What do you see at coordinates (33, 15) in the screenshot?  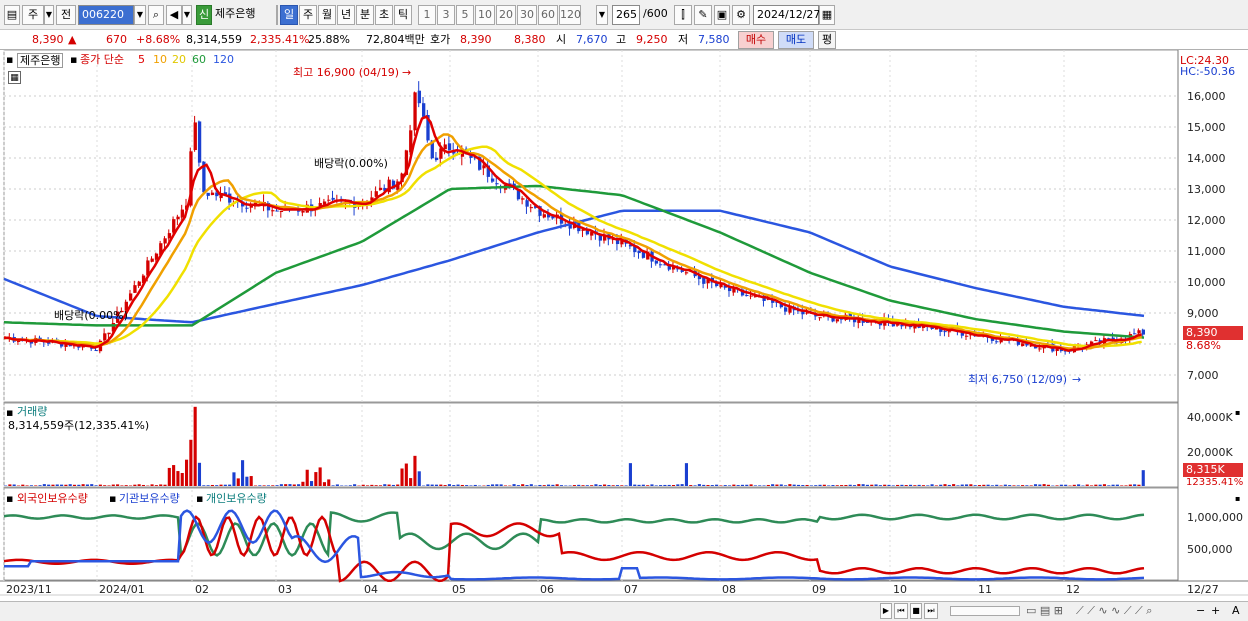 I see `type-select: 주` at bounding box center [33, 15].